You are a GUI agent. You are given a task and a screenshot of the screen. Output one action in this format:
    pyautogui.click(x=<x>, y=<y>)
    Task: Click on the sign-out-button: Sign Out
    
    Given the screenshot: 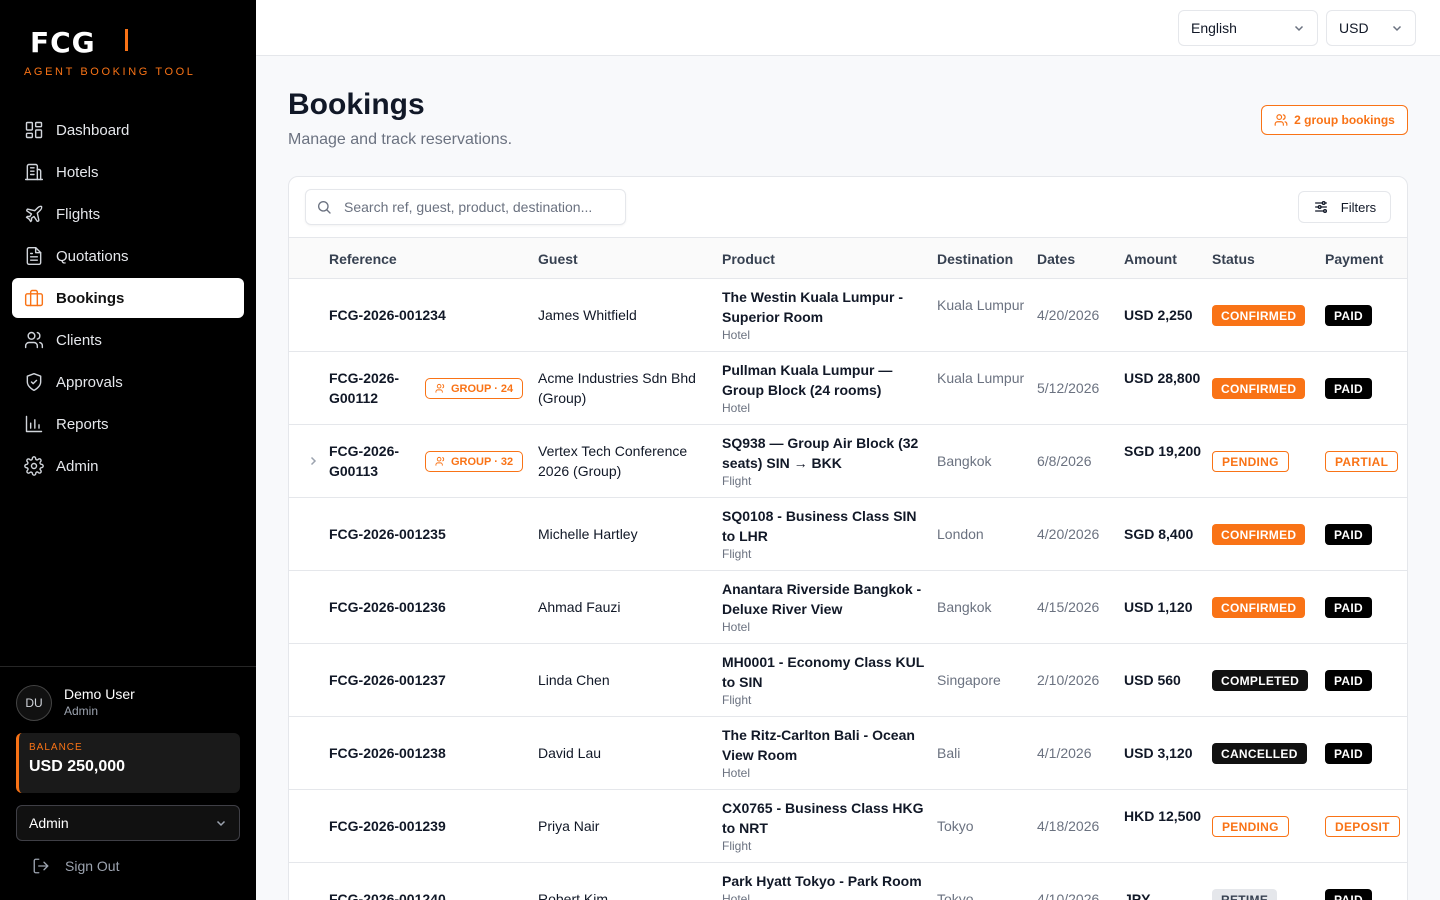 What is the action you would take?
    pyautogui.click(x=75, y=866)
    